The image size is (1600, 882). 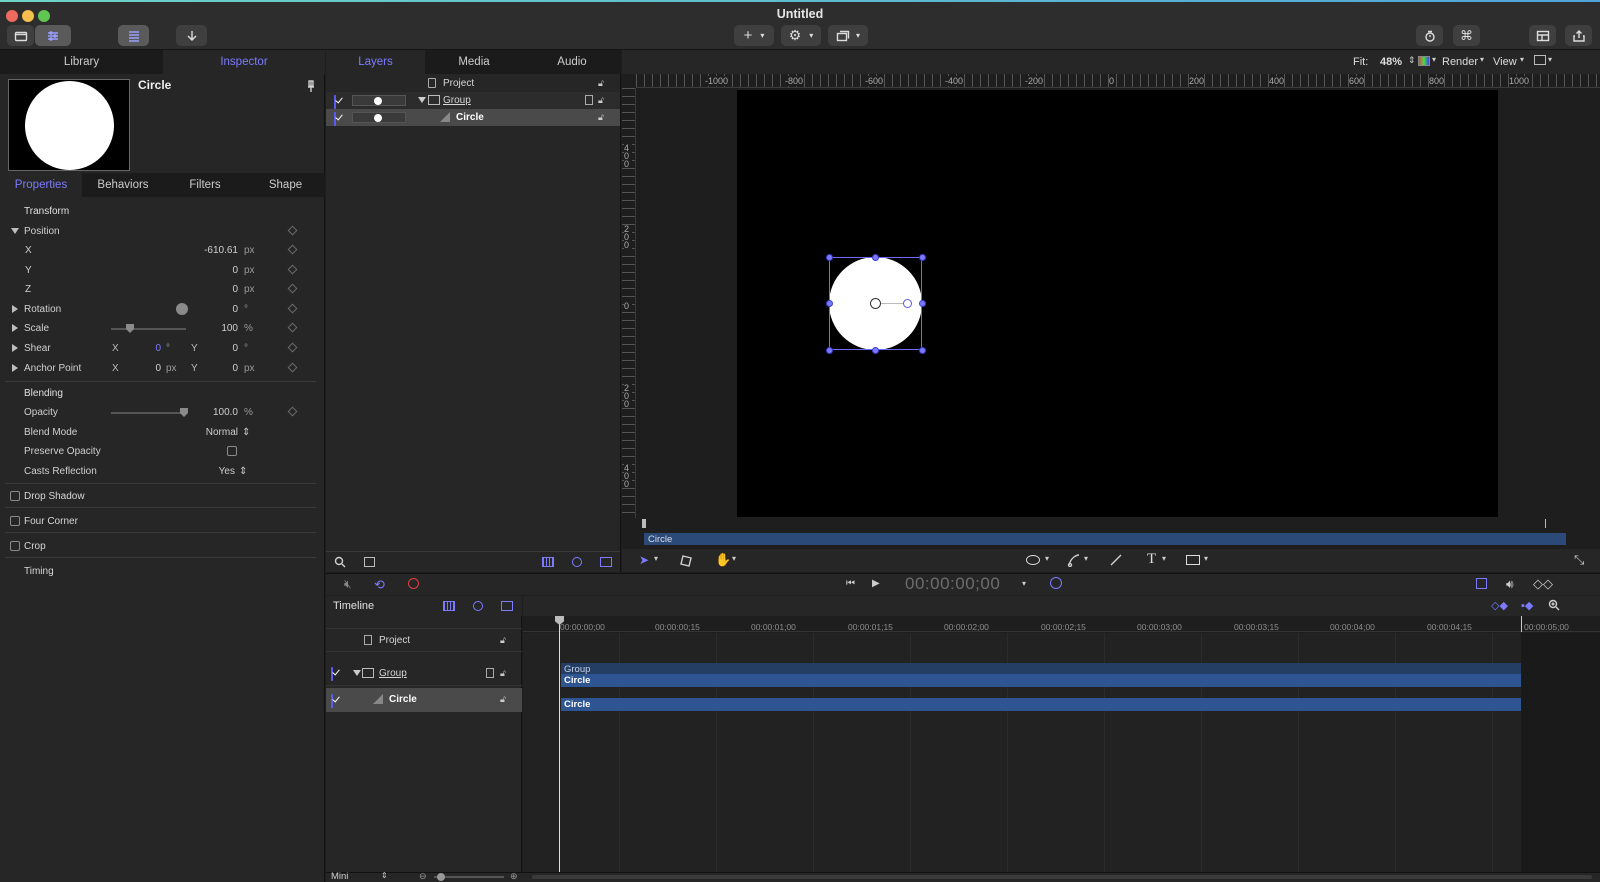 I want to click on tab-media: Media, so click(x=474, y=62).